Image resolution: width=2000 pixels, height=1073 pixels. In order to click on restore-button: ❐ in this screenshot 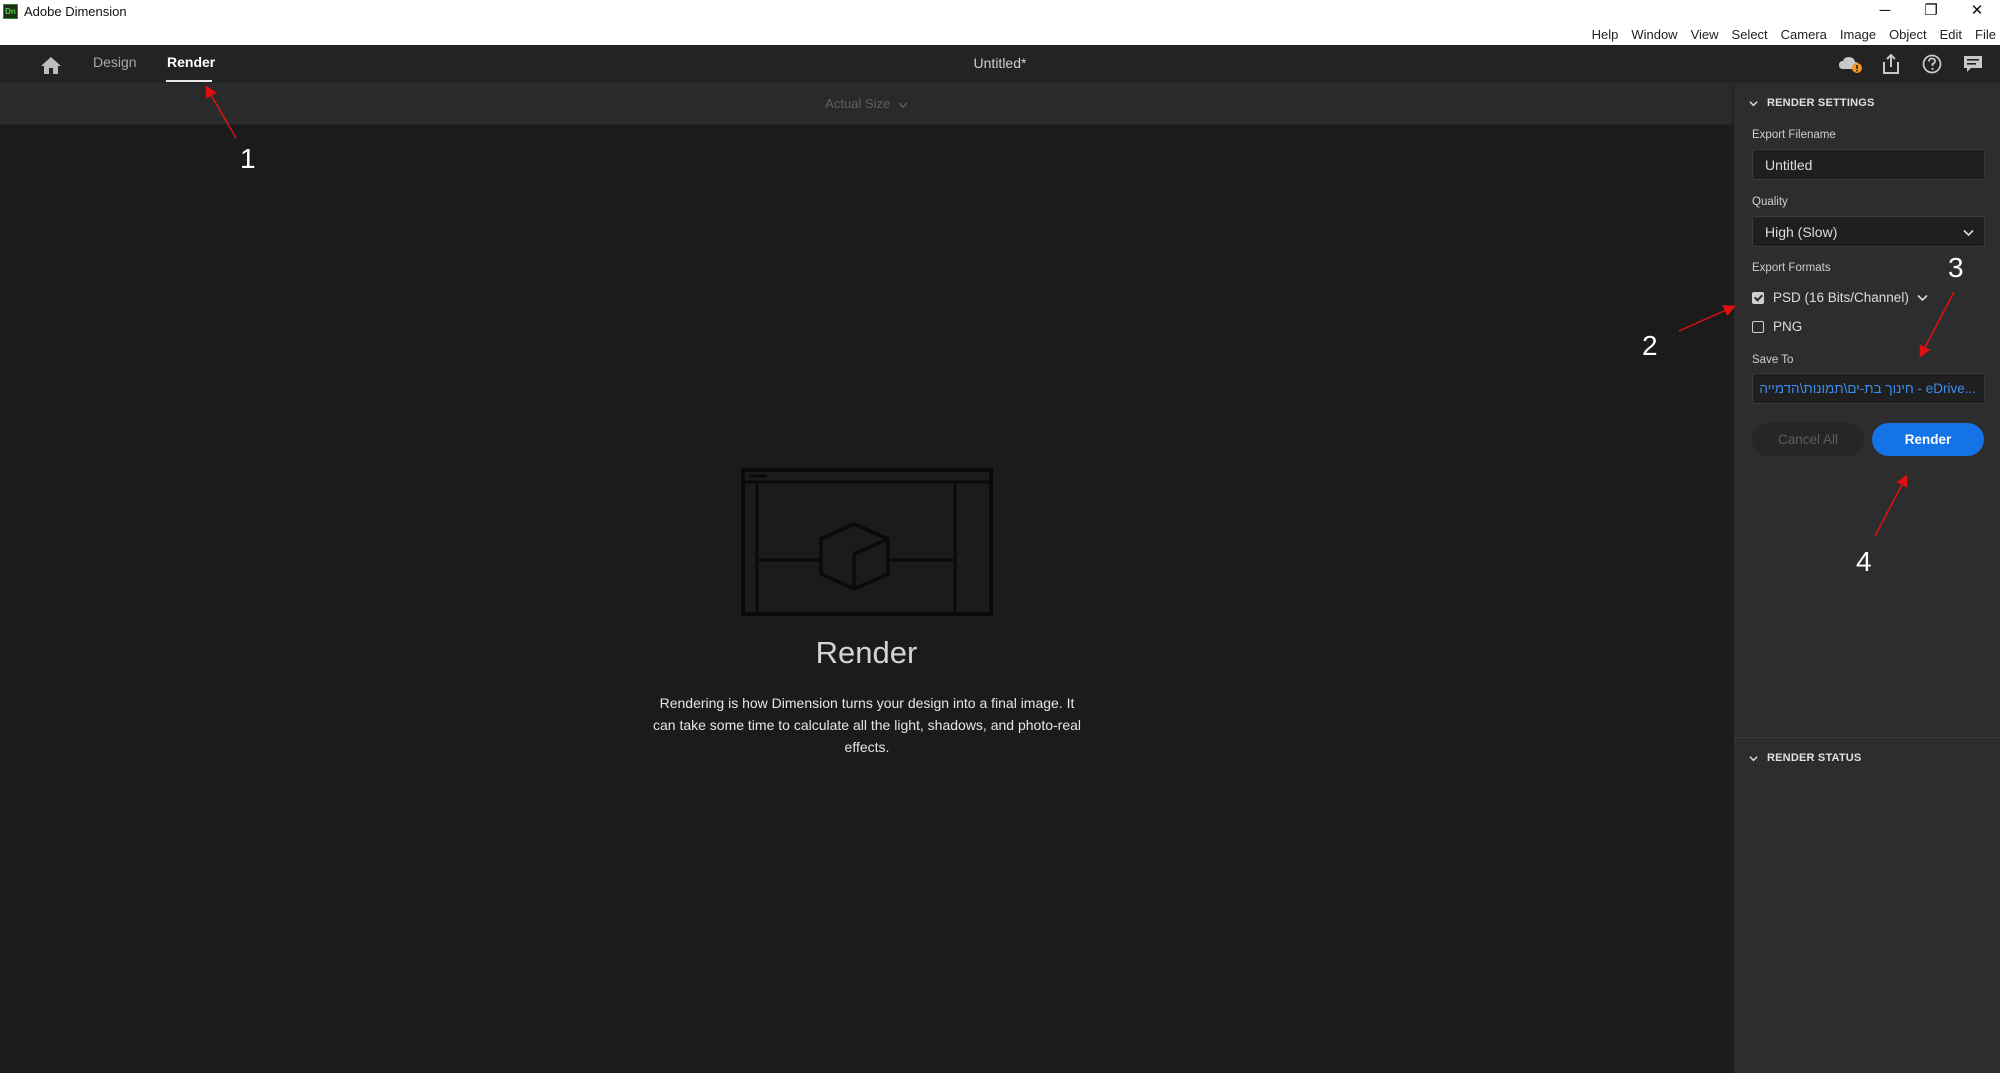, I will do `click(1931, 10)`.